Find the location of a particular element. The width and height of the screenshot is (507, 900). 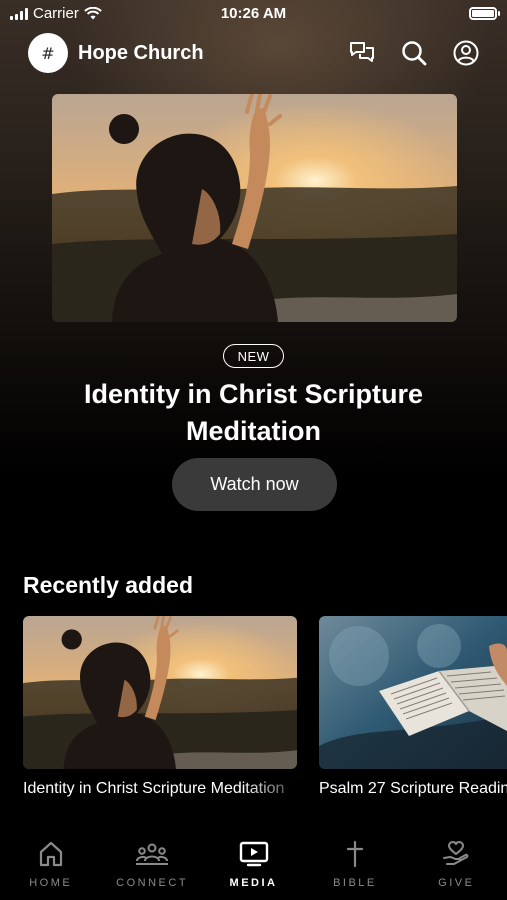

battery-icon is located at coordinates (484, 13).